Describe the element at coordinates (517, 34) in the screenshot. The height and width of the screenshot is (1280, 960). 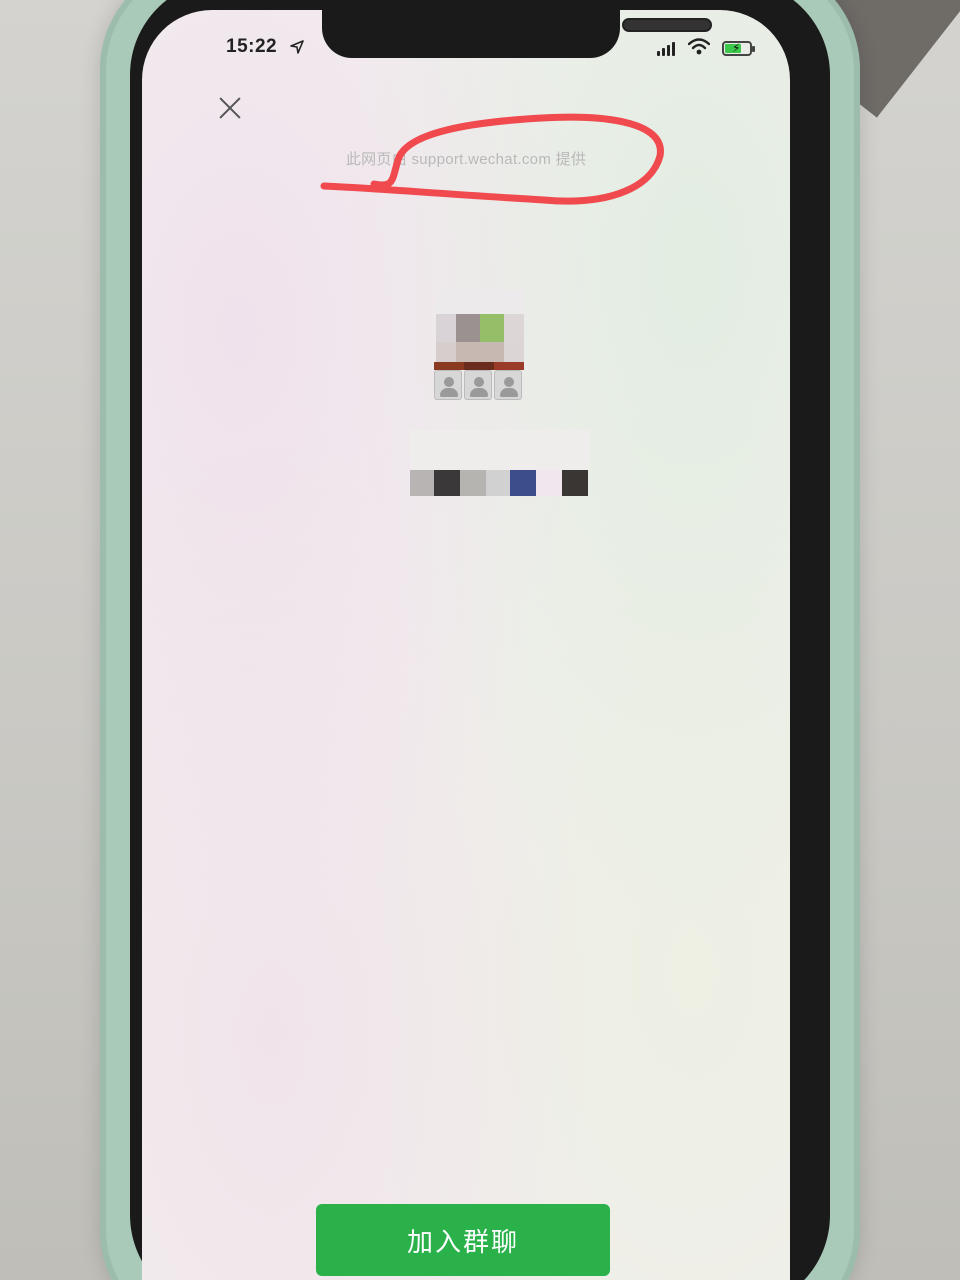
I see `notch` at that location.